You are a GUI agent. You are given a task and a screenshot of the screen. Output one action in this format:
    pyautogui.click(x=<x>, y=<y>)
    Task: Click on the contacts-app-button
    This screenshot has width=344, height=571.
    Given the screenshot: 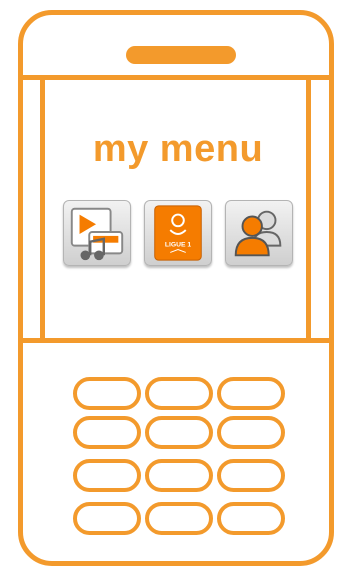 What is the action you would take?
    pyautogui.click(x=259, y=233)
    